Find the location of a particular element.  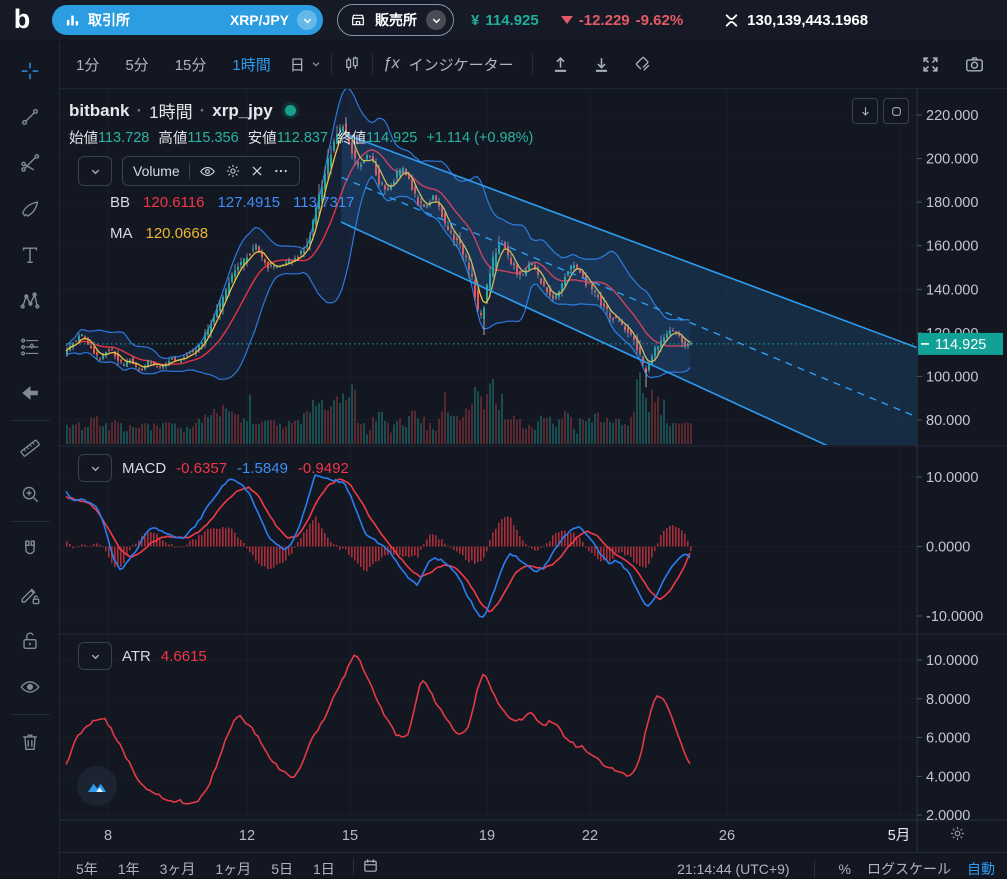

pair-label: XRP/JPY is located at coordinates (259, 20).